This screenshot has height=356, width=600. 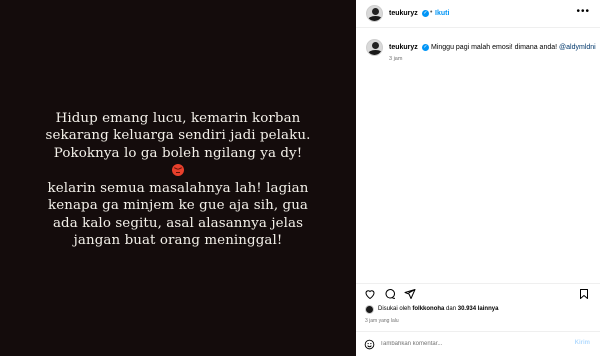 I want to click on post-text-line: jangan buat orang meninggal!, so click(x=178, y=241).